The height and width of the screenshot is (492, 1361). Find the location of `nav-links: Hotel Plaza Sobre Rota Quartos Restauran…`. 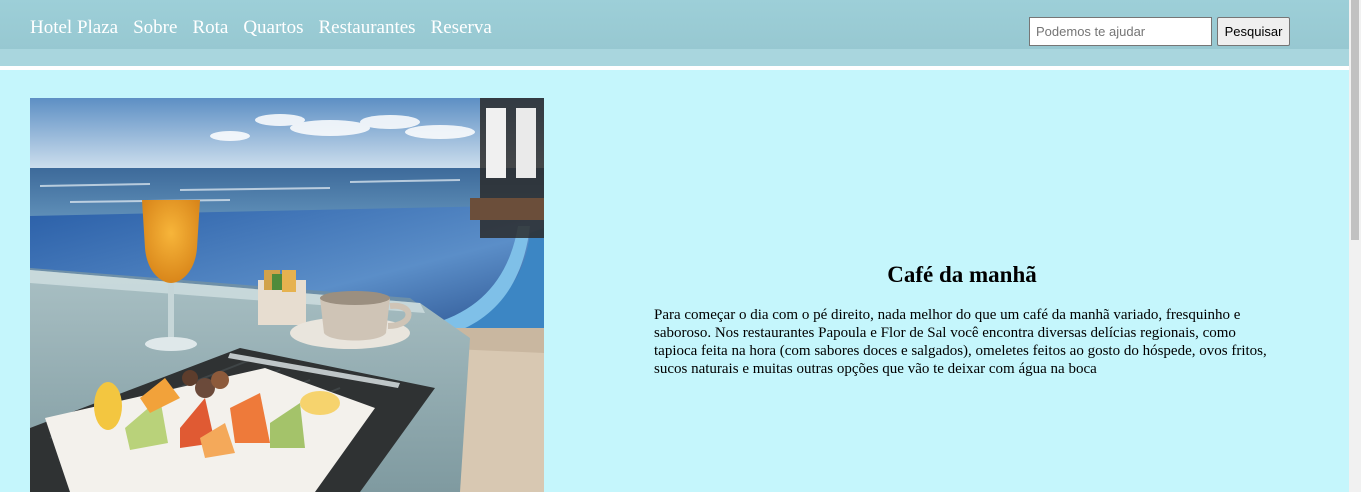

nav-links: Hotel Plaza Sobre Rota Quartos Restauran… is located at coordinates (261, 28).